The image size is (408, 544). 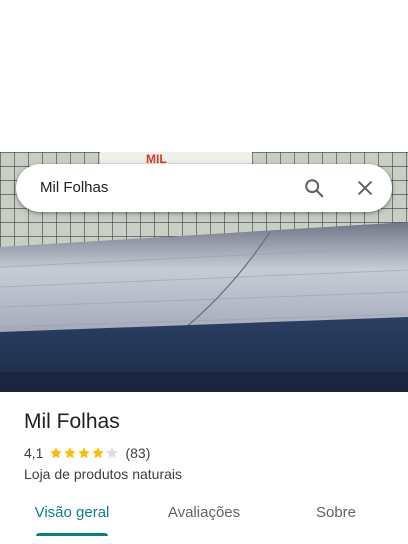 I want to click on rating-row: 4,1 (83), so click(x=87, y=453).